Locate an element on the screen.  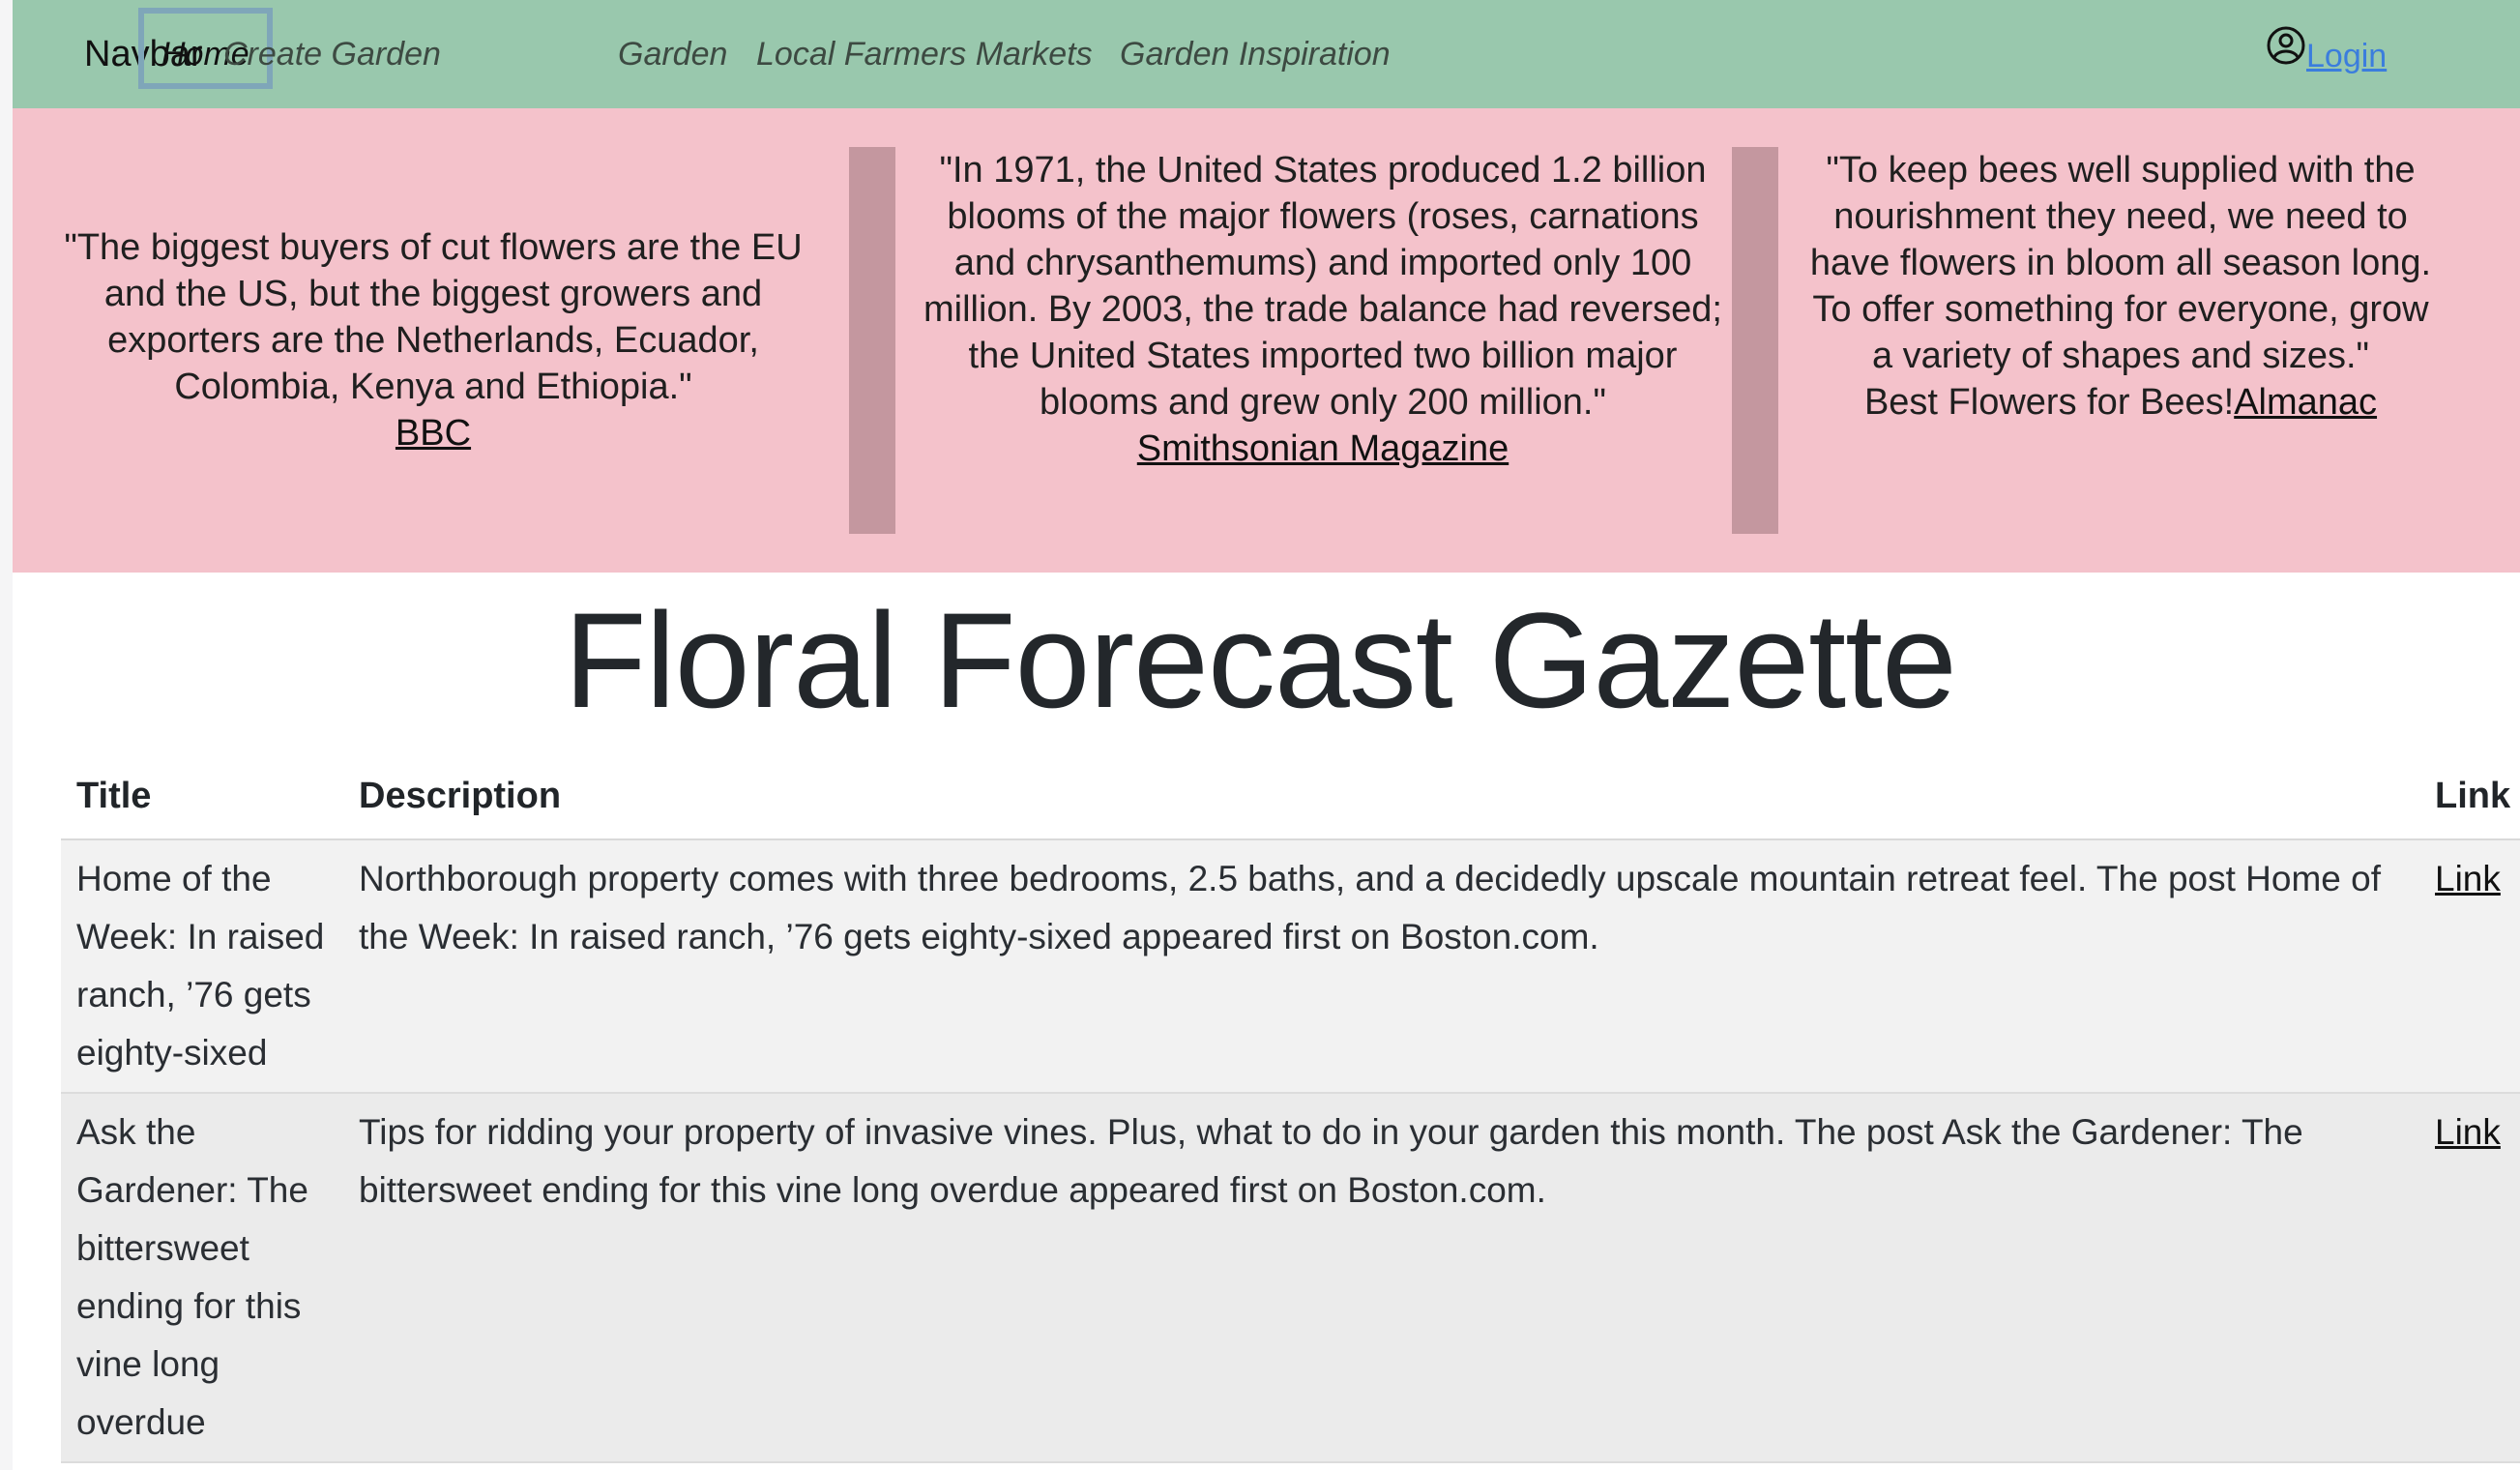
quote-3-prefix: Best Flowers for Bees! is located at coordinates (2049, 402).